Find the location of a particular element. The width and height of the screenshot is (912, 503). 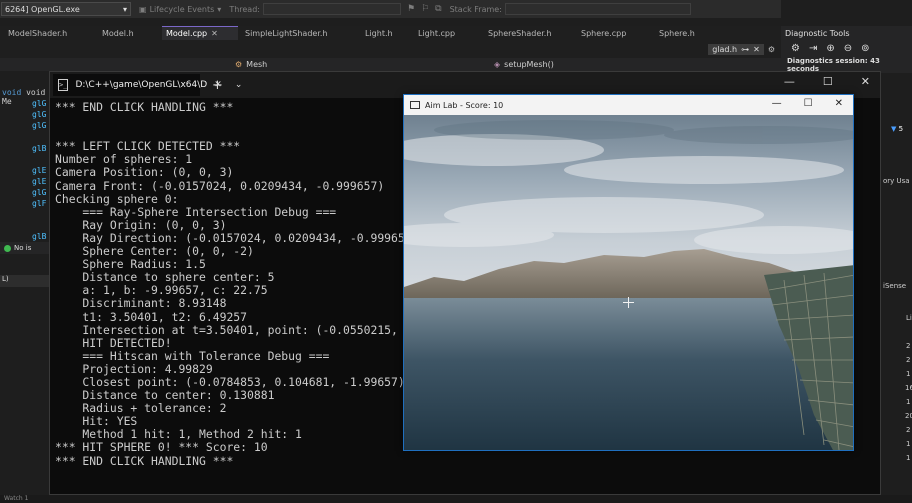

tab-label: glad.h is located at coordinates (725, 49).